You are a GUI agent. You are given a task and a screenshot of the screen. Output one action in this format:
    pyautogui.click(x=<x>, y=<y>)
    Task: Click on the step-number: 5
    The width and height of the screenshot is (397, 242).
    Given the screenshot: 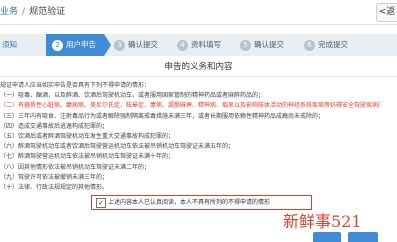 What is the action you would take?
    pyautogui.click(x=245, y=45)
    